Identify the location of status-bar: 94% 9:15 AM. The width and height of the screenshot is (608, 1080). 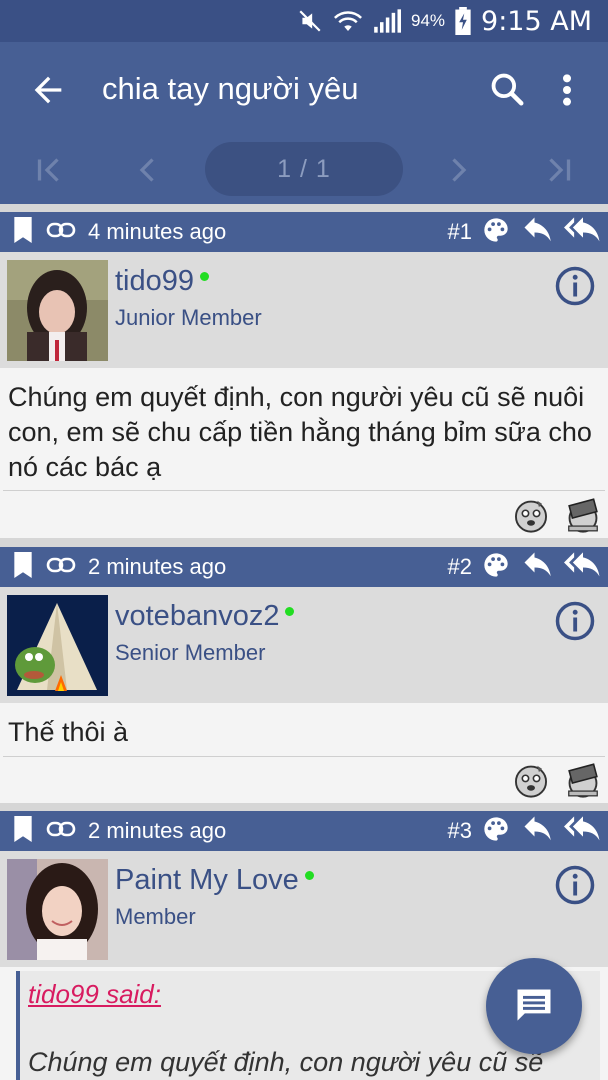
(304, 21).